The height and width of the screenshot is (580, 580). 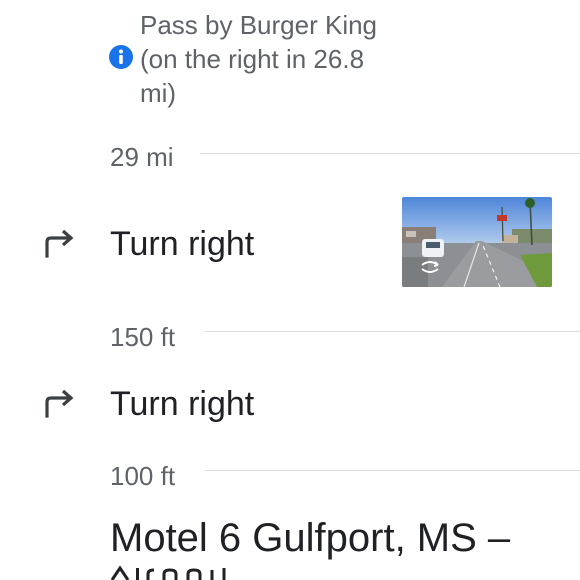 What do you see at coordinates (158, 93) in the screenshot?
I see `landmark-note-line-3: mi)` at bounding box center [158, 93].